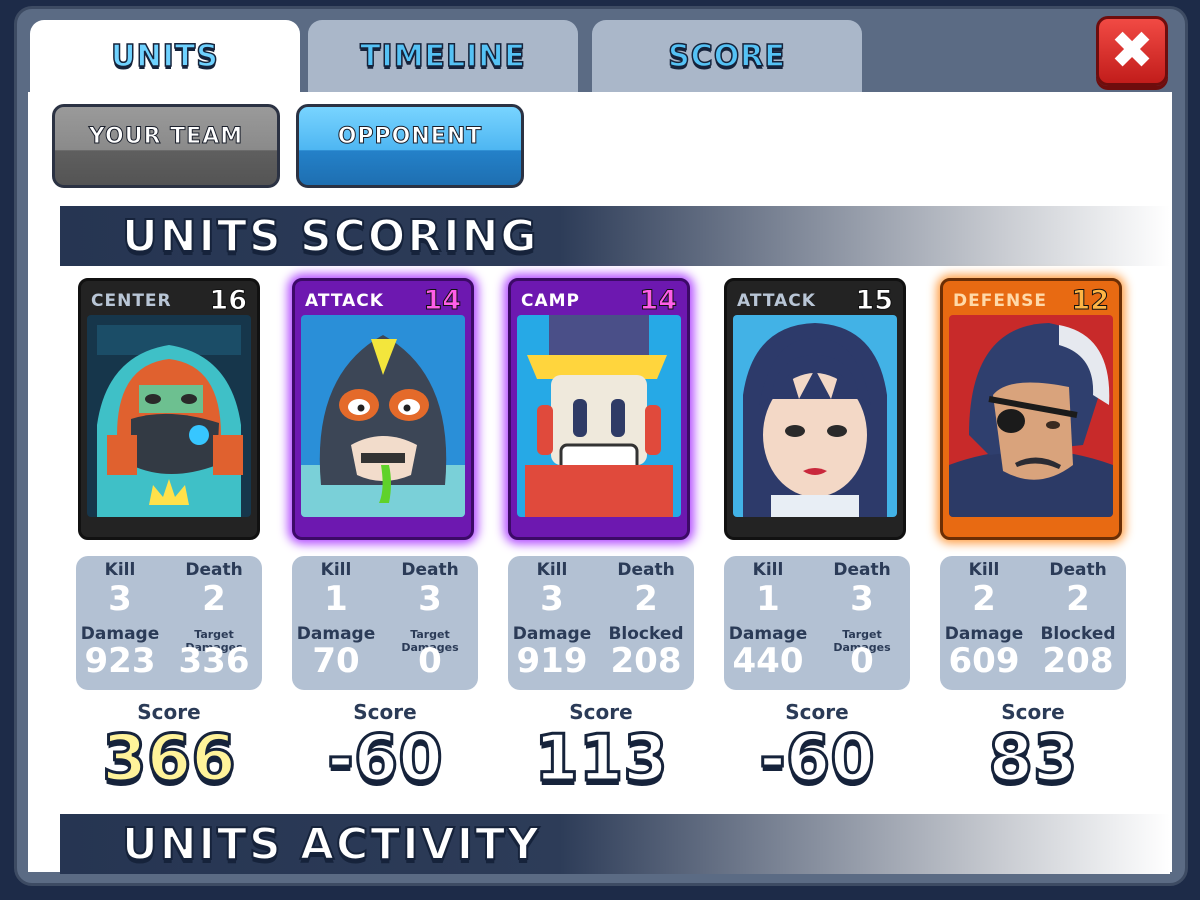 Image resolution: width=1200 pixels, height=900 pixels. I want to click on target-damages-value: 336, so click(214, 661).